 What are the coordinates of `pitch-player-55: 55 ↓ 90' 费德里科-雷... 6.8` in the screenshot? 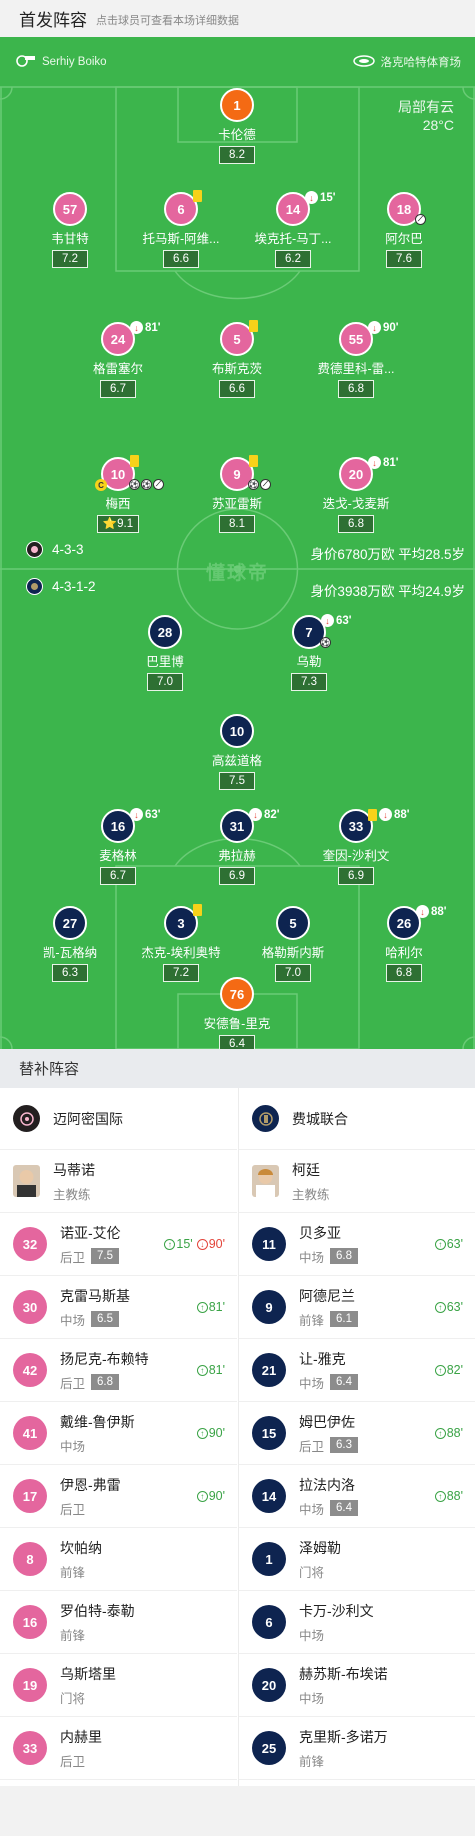 It's located at (356, 359).